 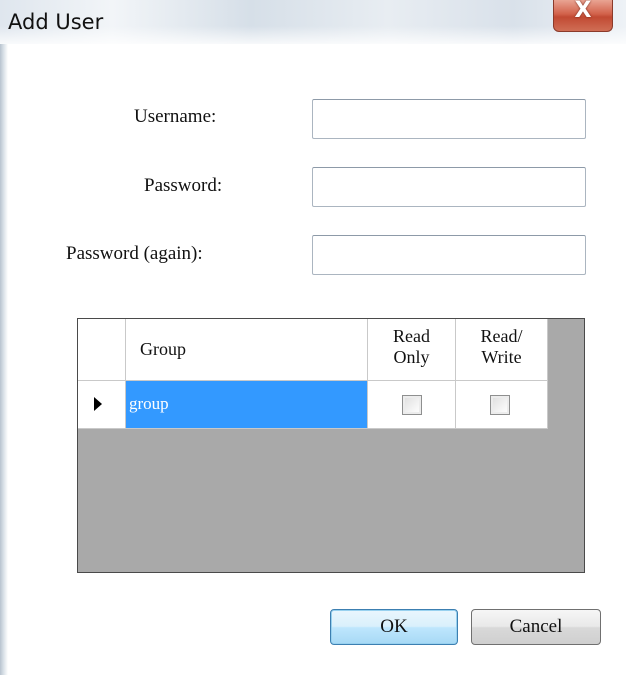 I want to click on column-header-read-write-line1: Read/, so click(x=501, y=336).